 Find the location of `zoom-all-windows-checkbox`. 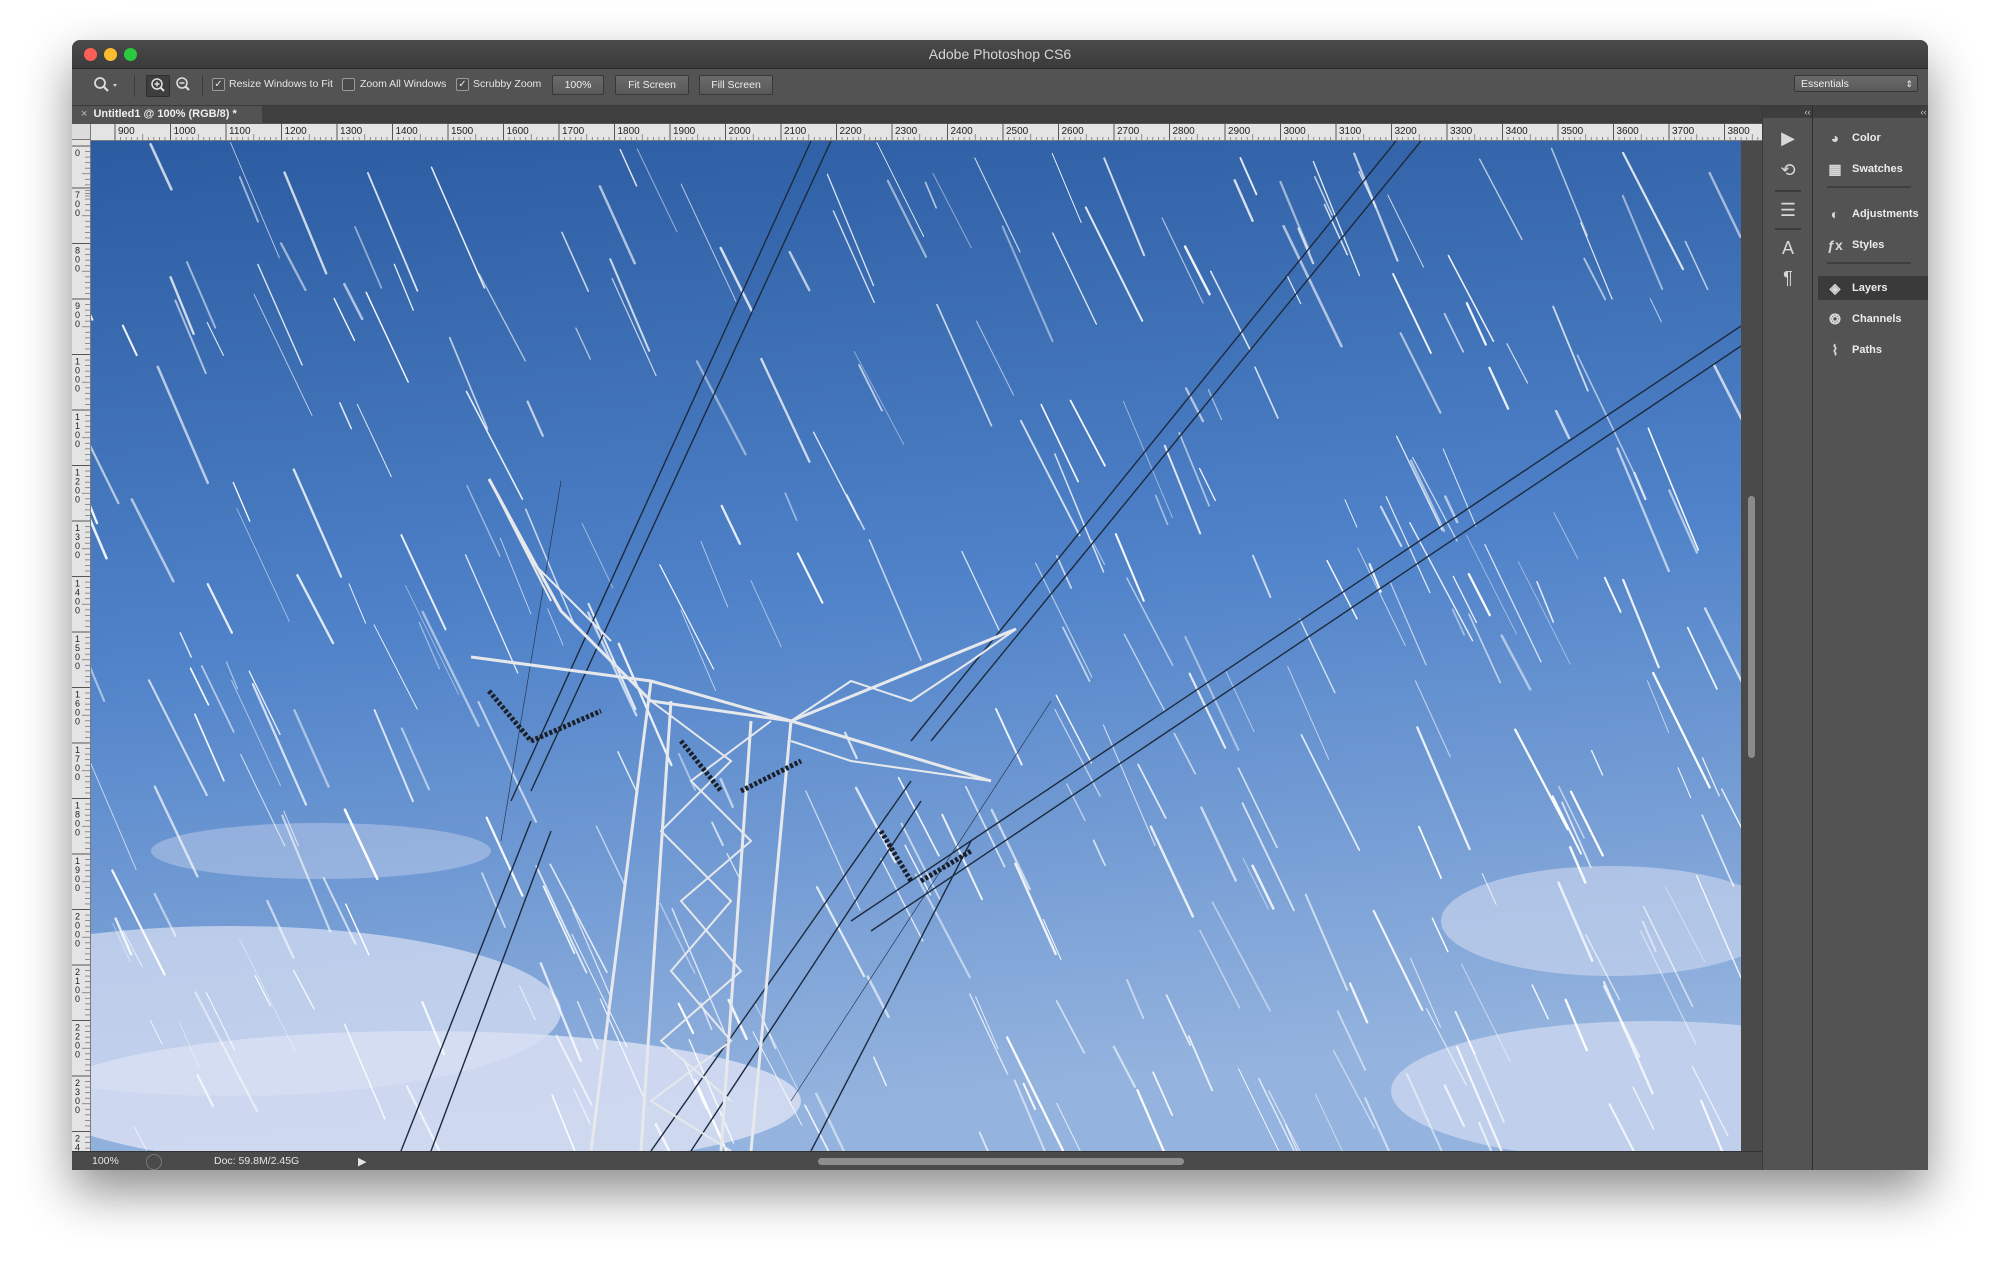

zoom-all-windows-checkbox is located at coordinates (348, 84).